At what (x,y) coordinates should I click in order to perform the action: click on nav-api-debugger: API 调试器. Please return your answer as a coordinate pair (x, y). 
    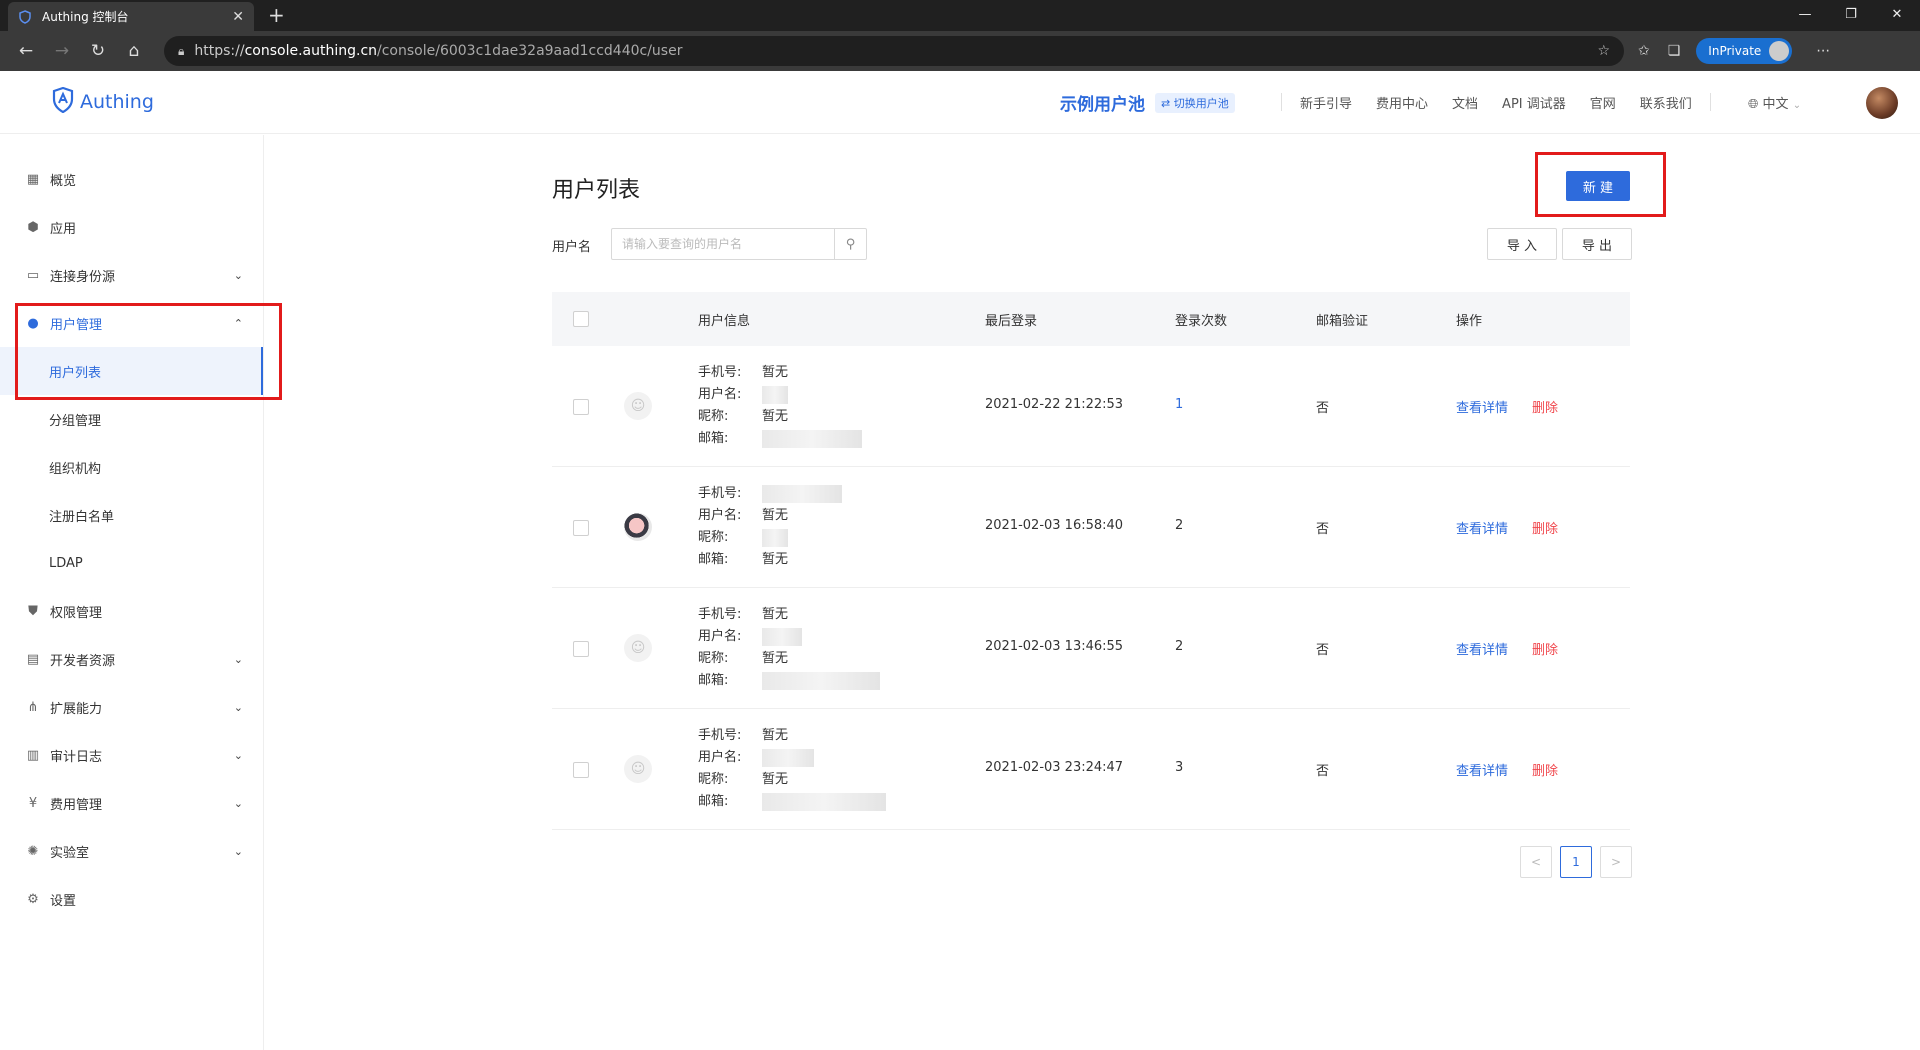
    Looking at the image, I should click on (1534, 102).